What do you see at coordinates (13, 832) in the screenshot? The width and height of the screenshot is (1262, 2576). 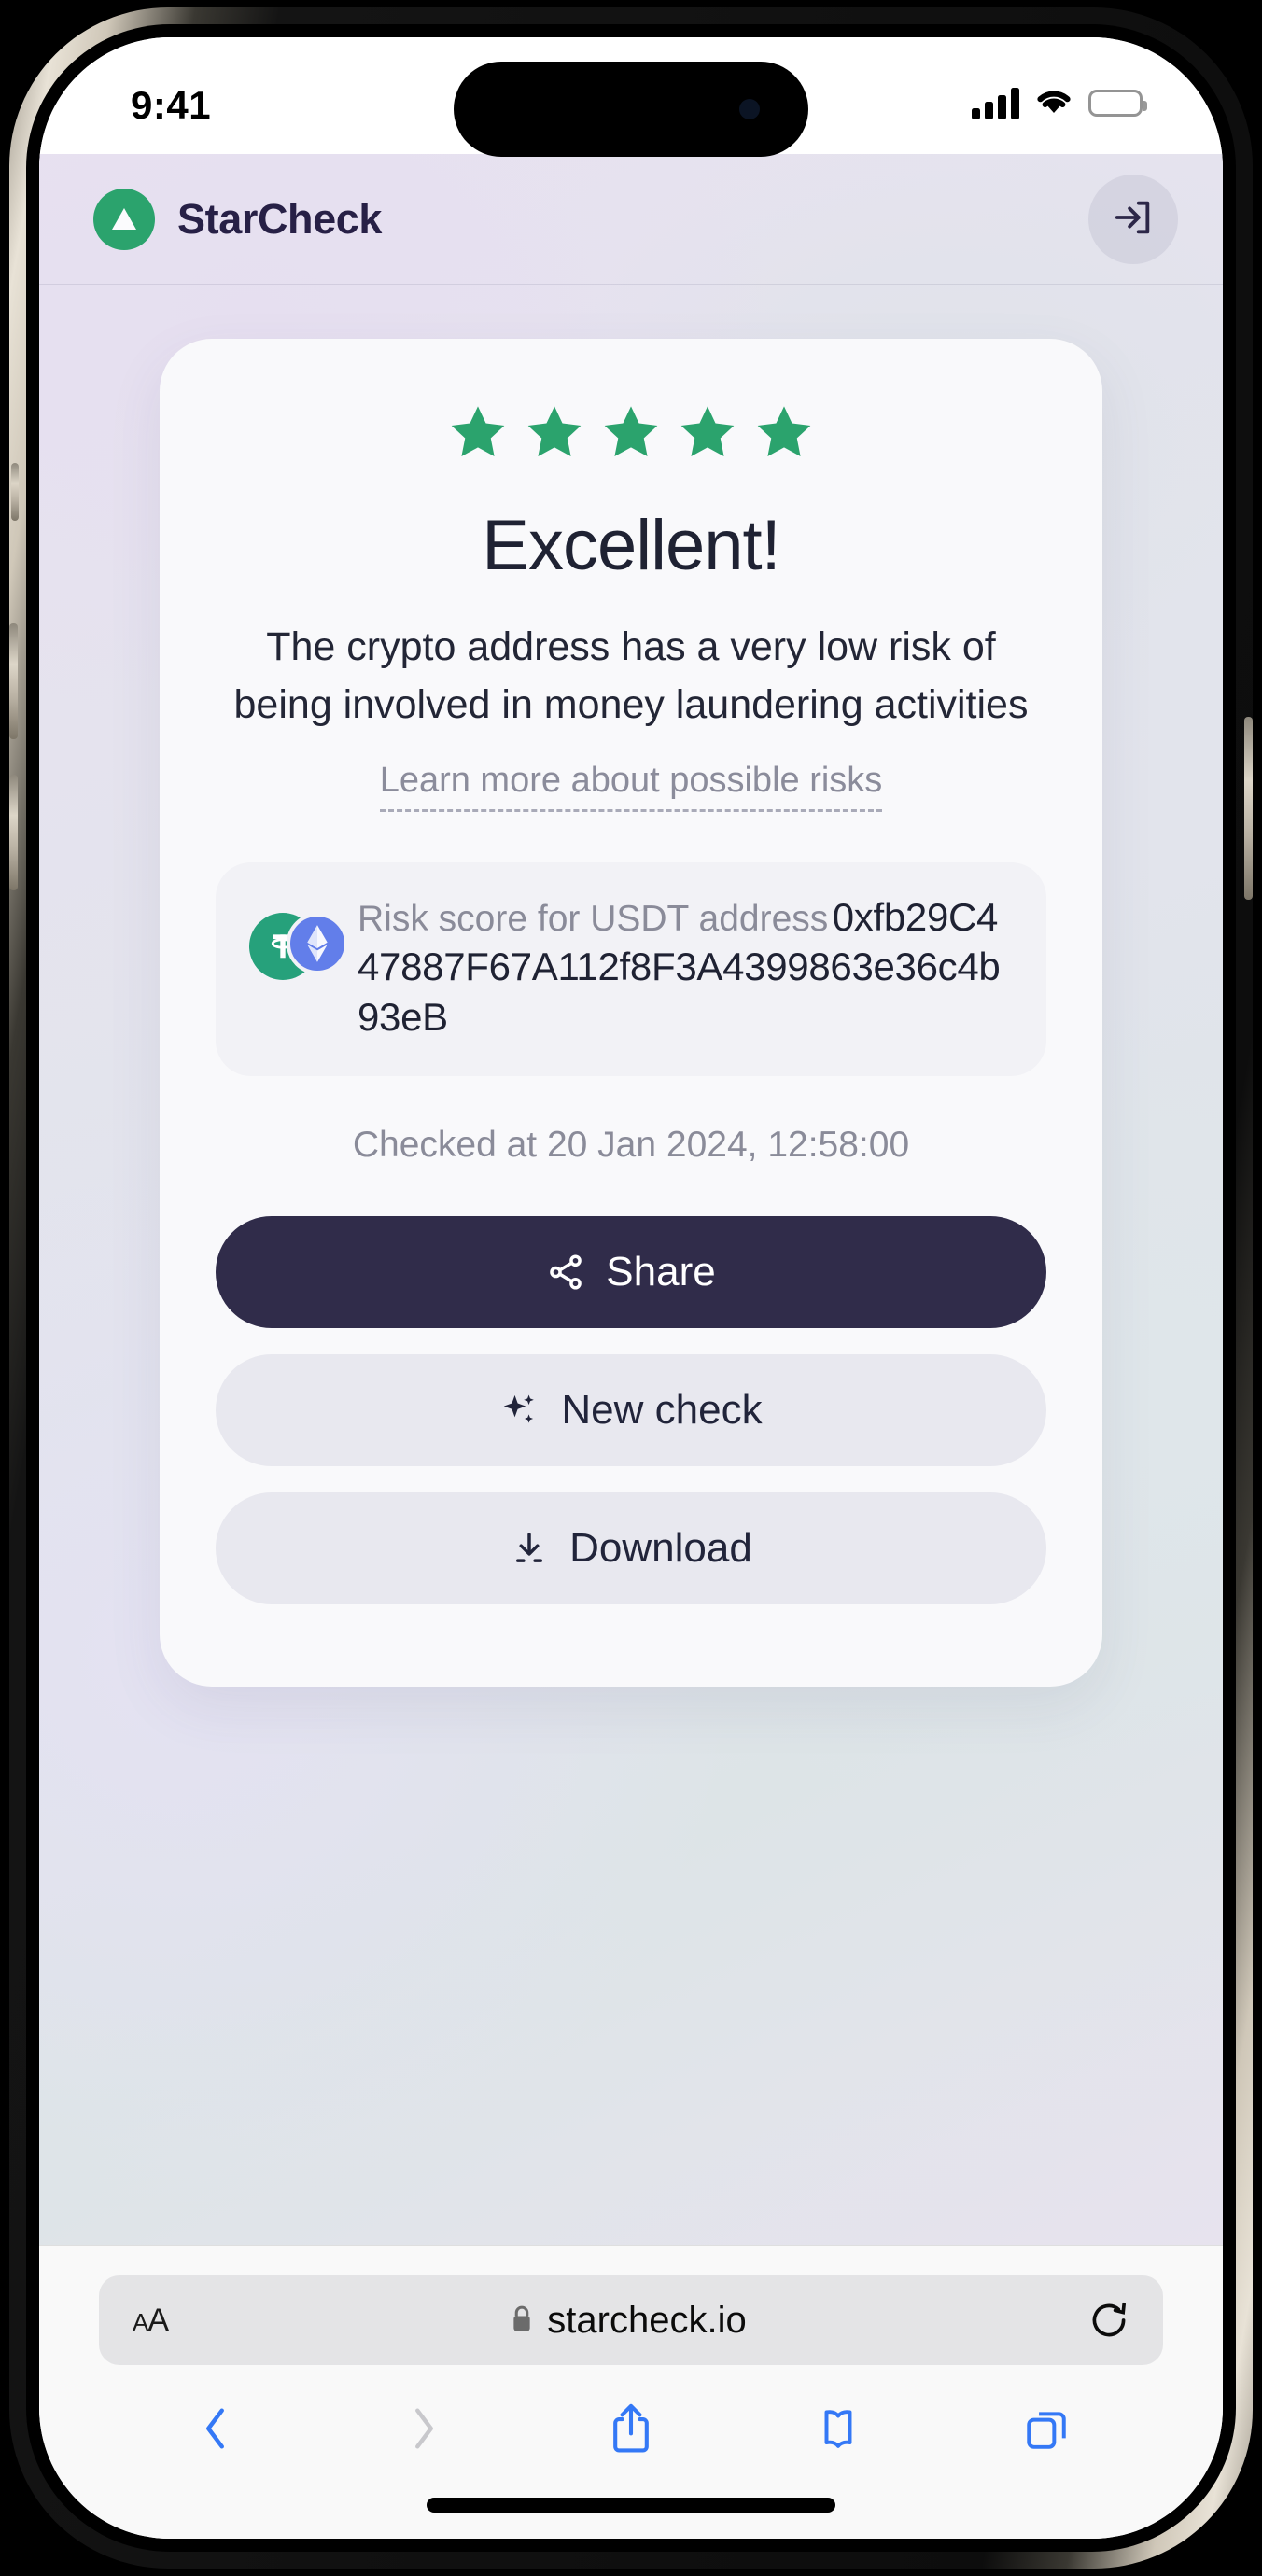 I see `volume-down-button` at bounding box center [13, 832].